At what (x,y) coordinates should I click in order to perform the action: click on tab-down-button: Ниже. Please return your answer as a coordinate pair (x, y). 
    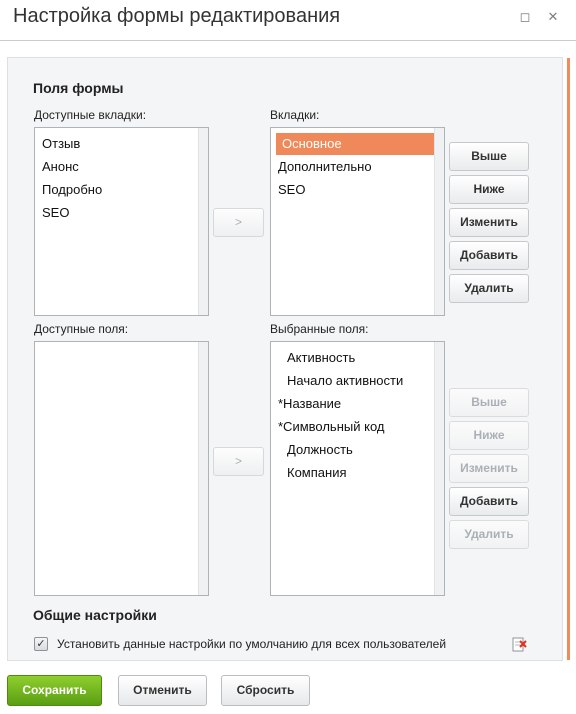
    Looking at the image, I should click on (489, 189).